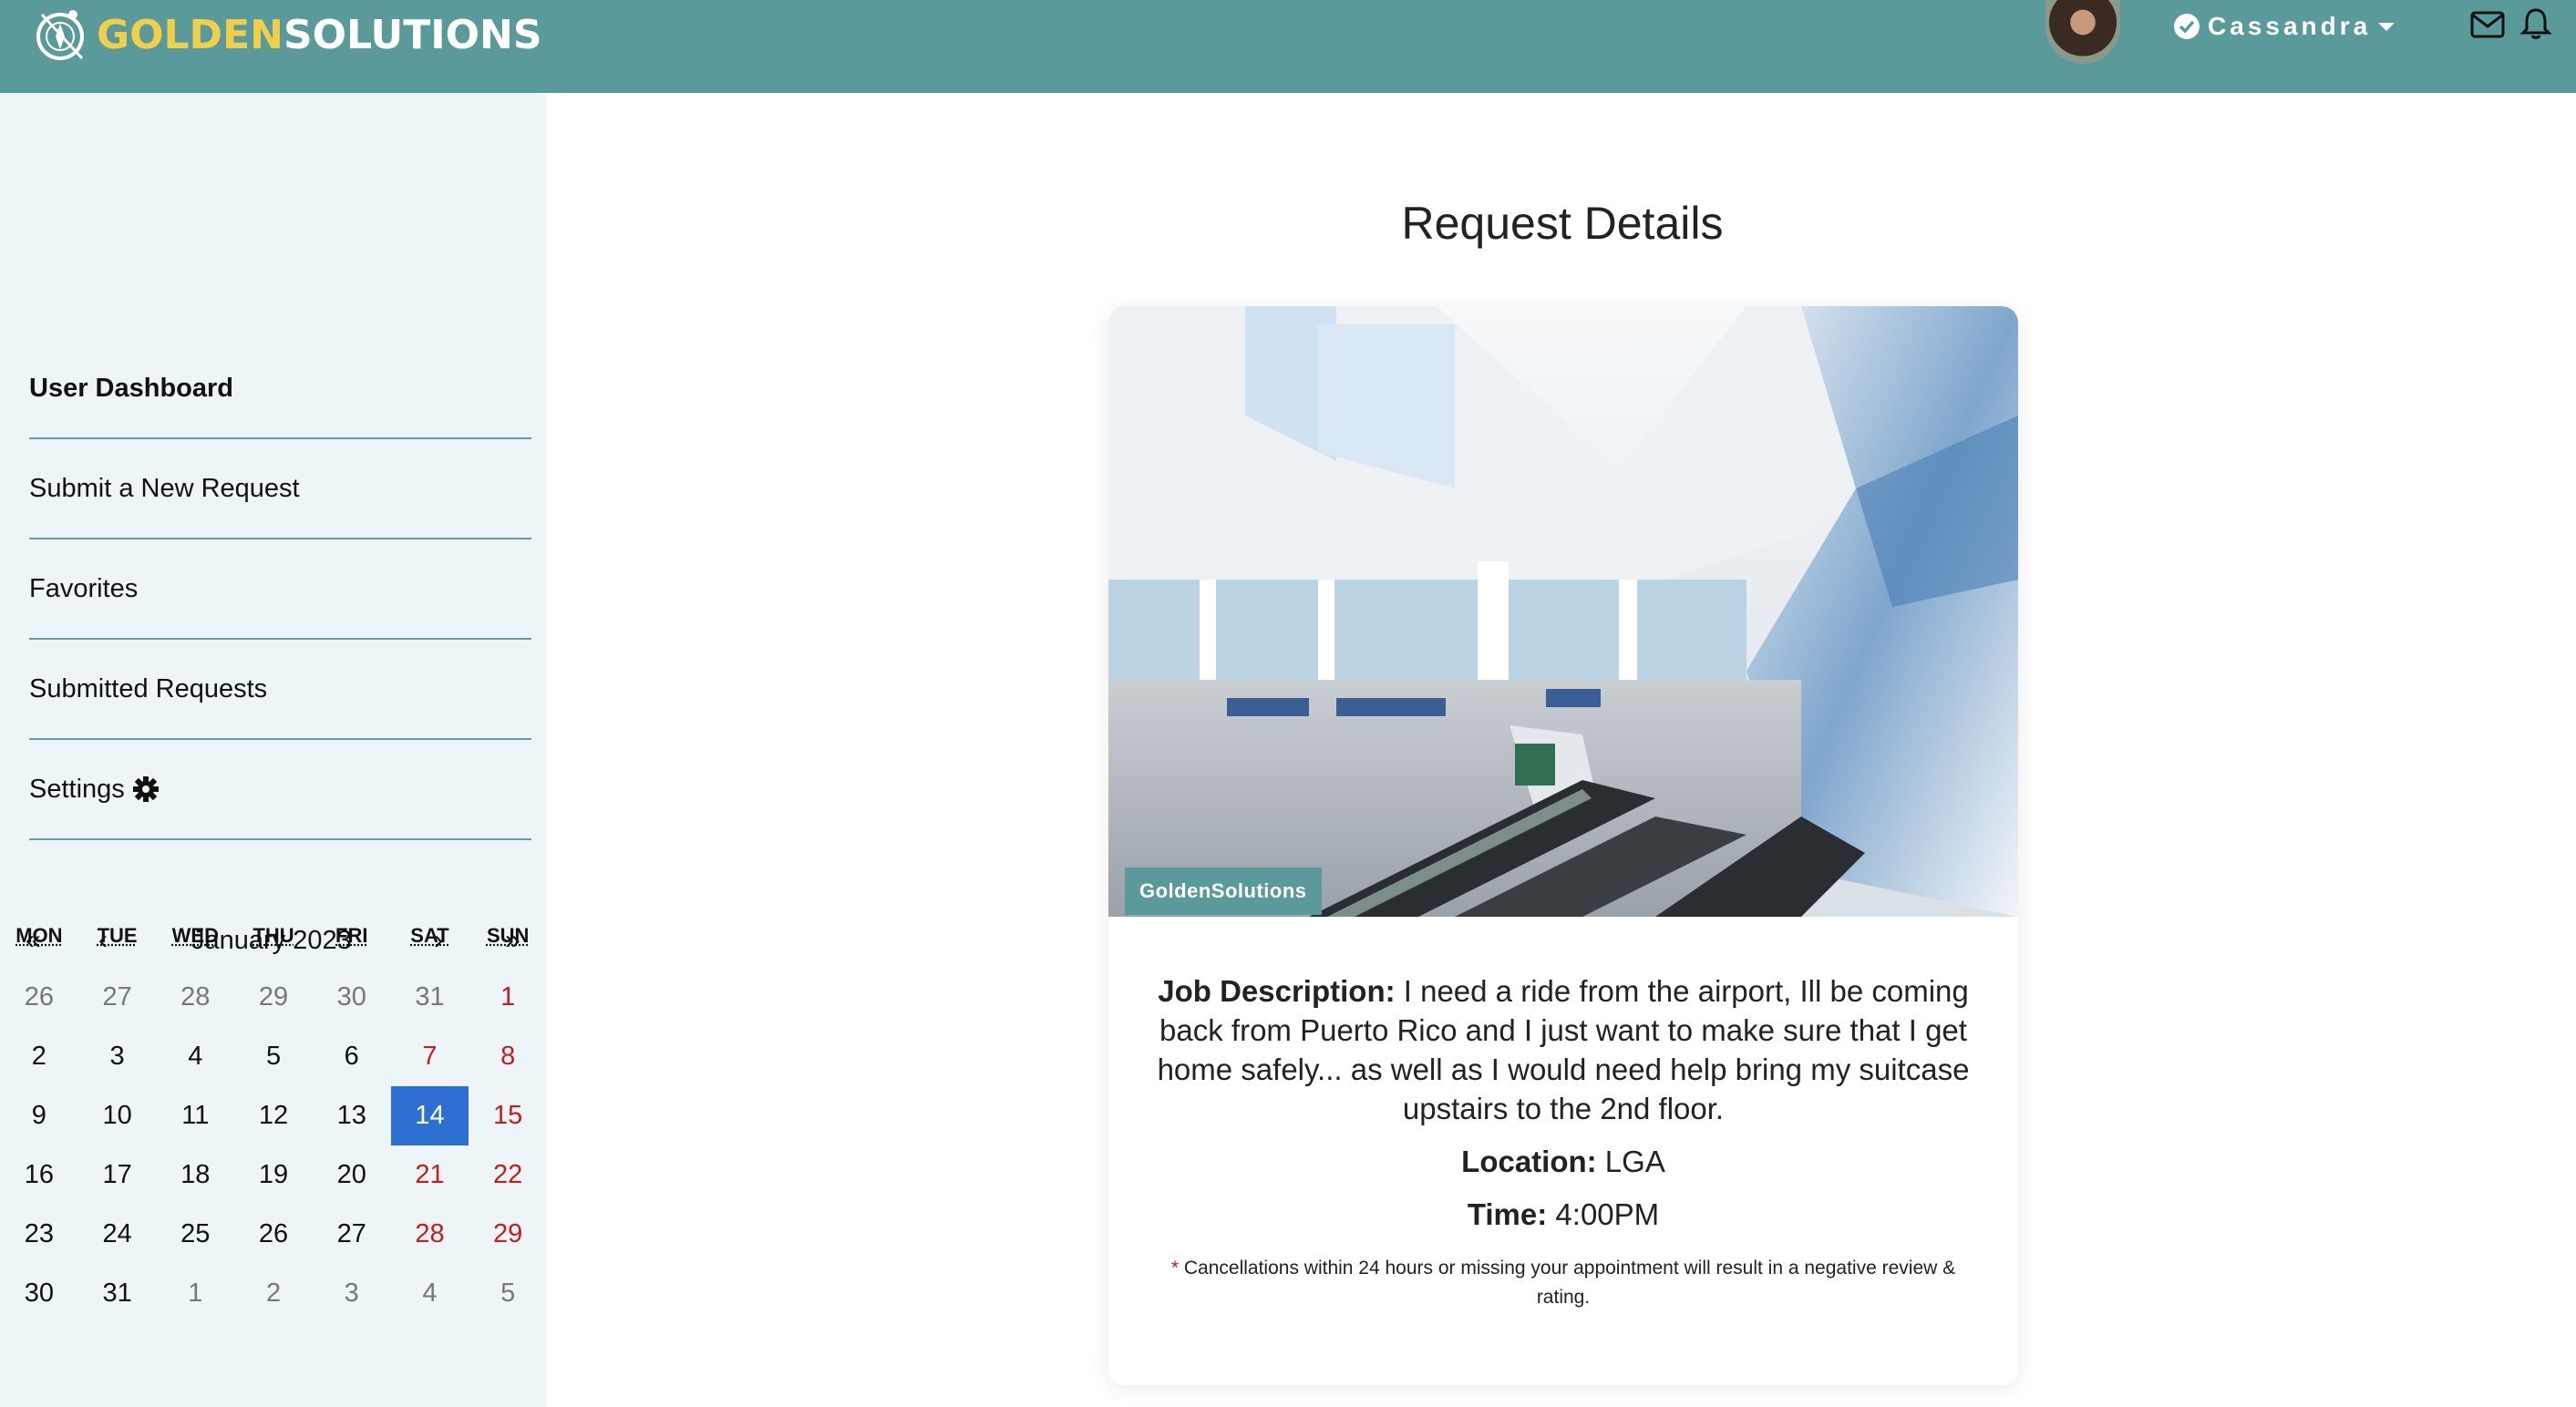 This screenshot has width=2576, height=1407. Describe the element at coordinates (1223, 892) in the screenshot. I see `photo-badge: GoldenSolutions` at that location.